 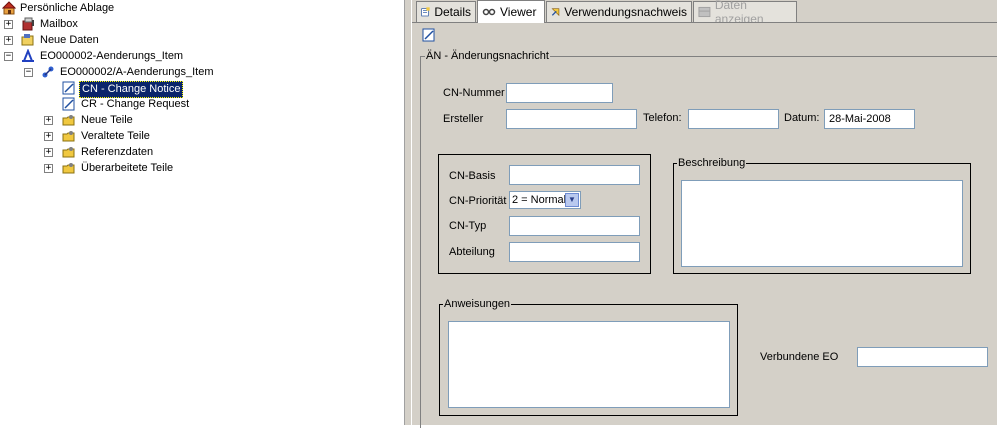 I want to click on cn-typ-field, so click(x=574, y=226).